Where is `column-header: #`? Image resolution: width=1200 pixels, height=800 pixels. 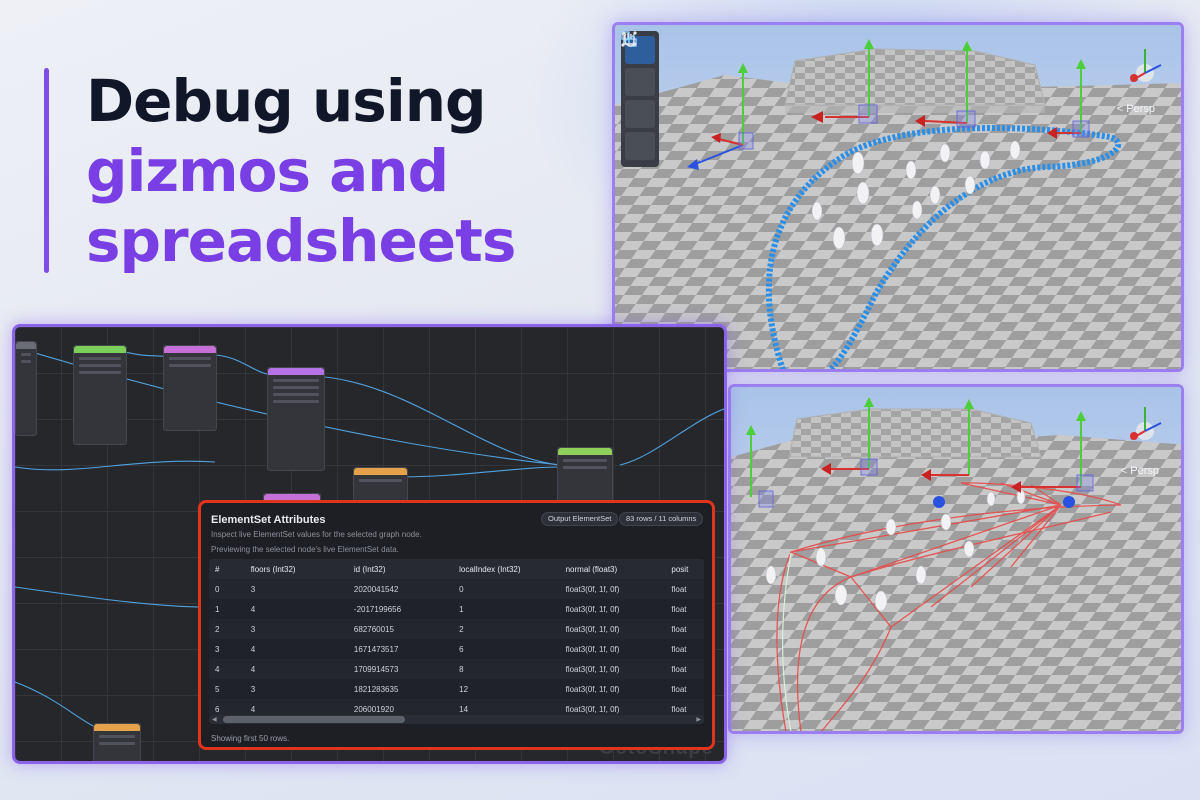 column-header: # is located at coordinates (227, 569).